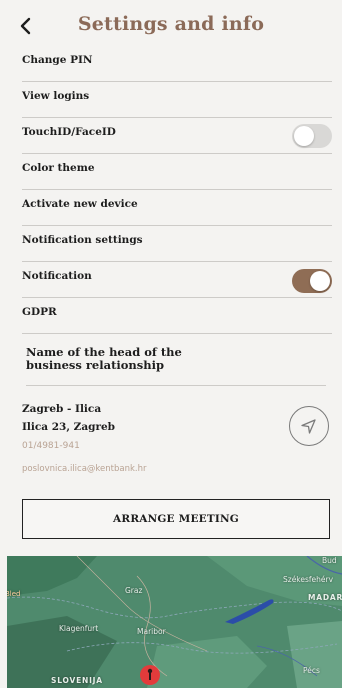 The image size is (342, 688). What do you see at coordinates (57, 276) in the screenshot?
I see `settings-item-label: Notification` at bounding box center [57, 276].